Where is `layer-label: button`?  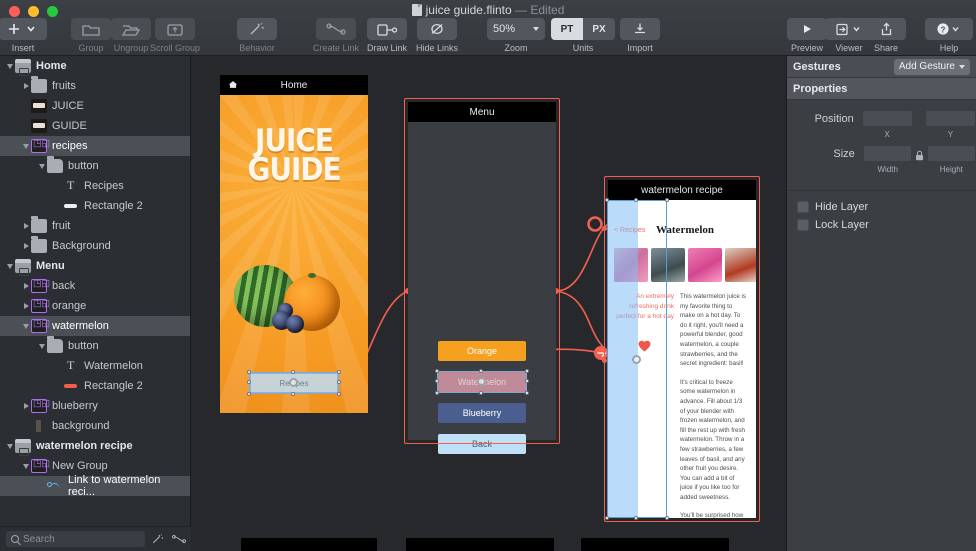 layer-label: button is located at coordinates (83, 346).